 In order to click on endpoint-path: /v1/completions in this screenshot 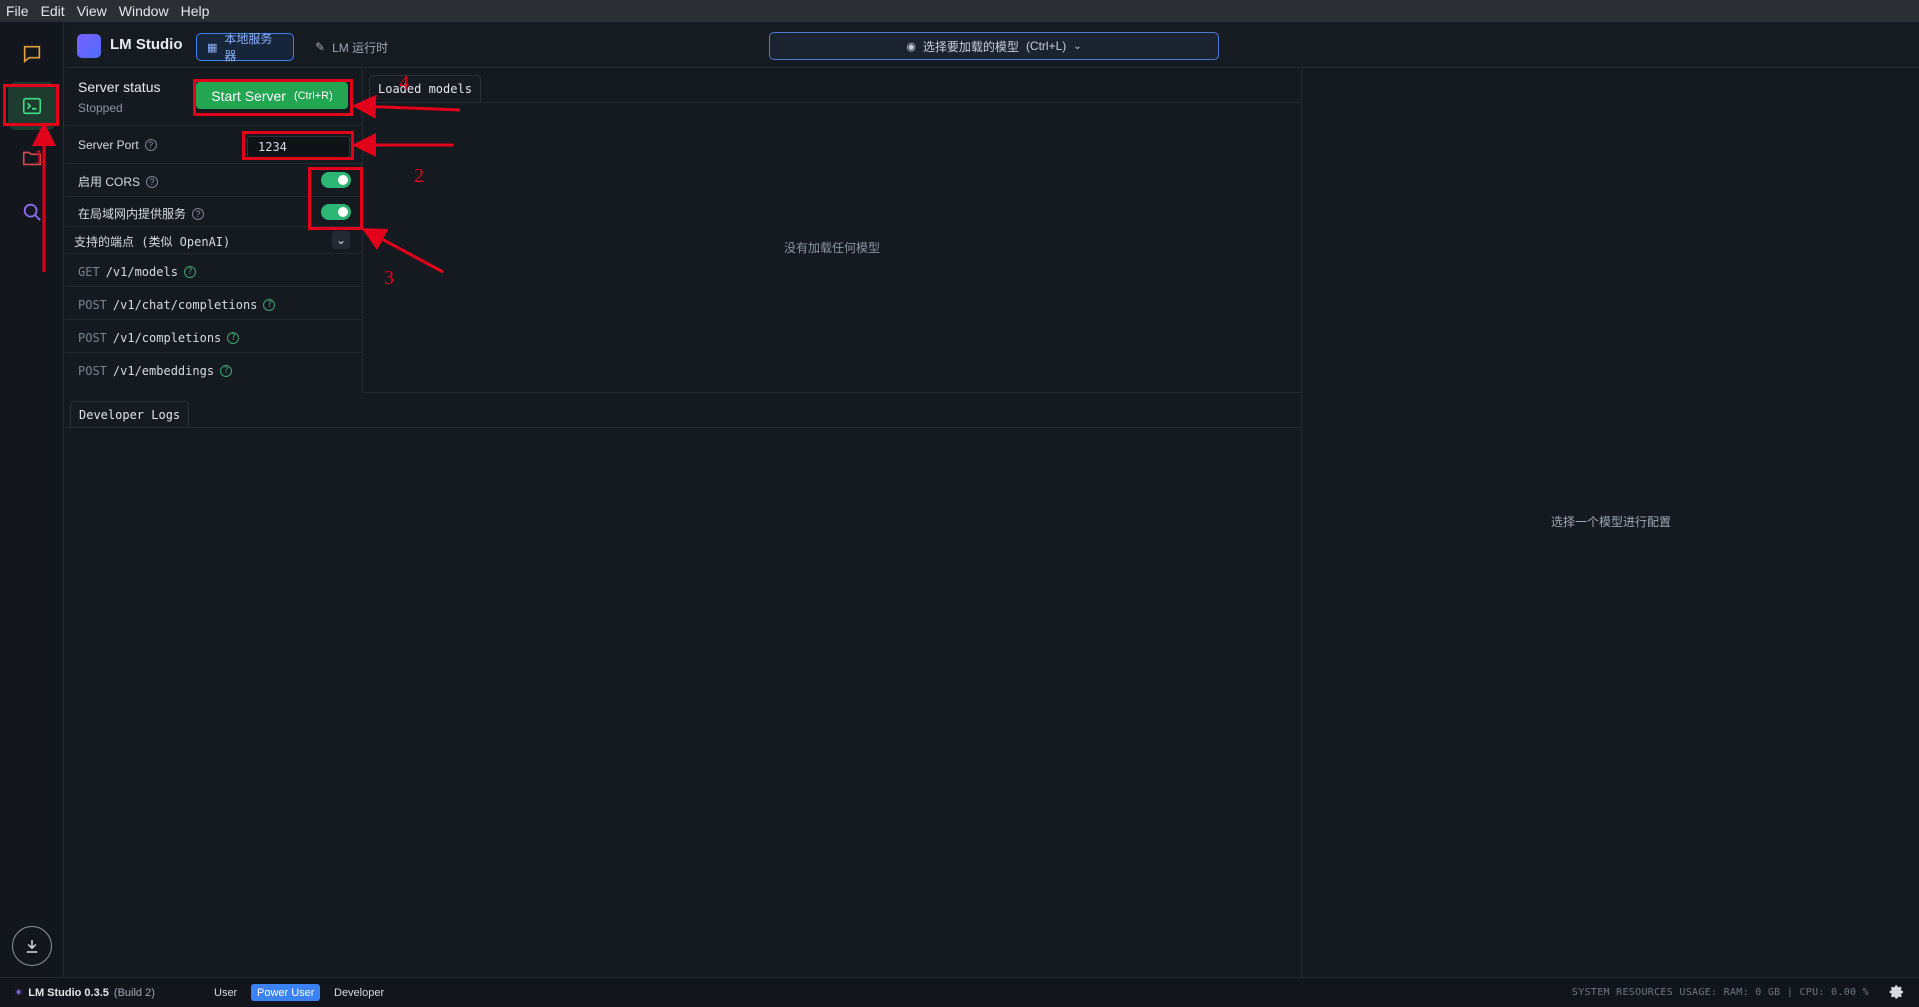, I will do `click(167, 338)`.